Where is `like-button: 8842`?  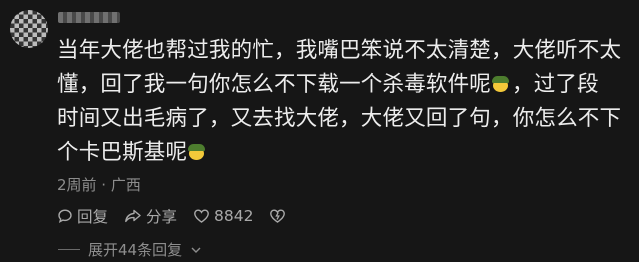 like-button: 8842 is located at coordinates (223, 216).